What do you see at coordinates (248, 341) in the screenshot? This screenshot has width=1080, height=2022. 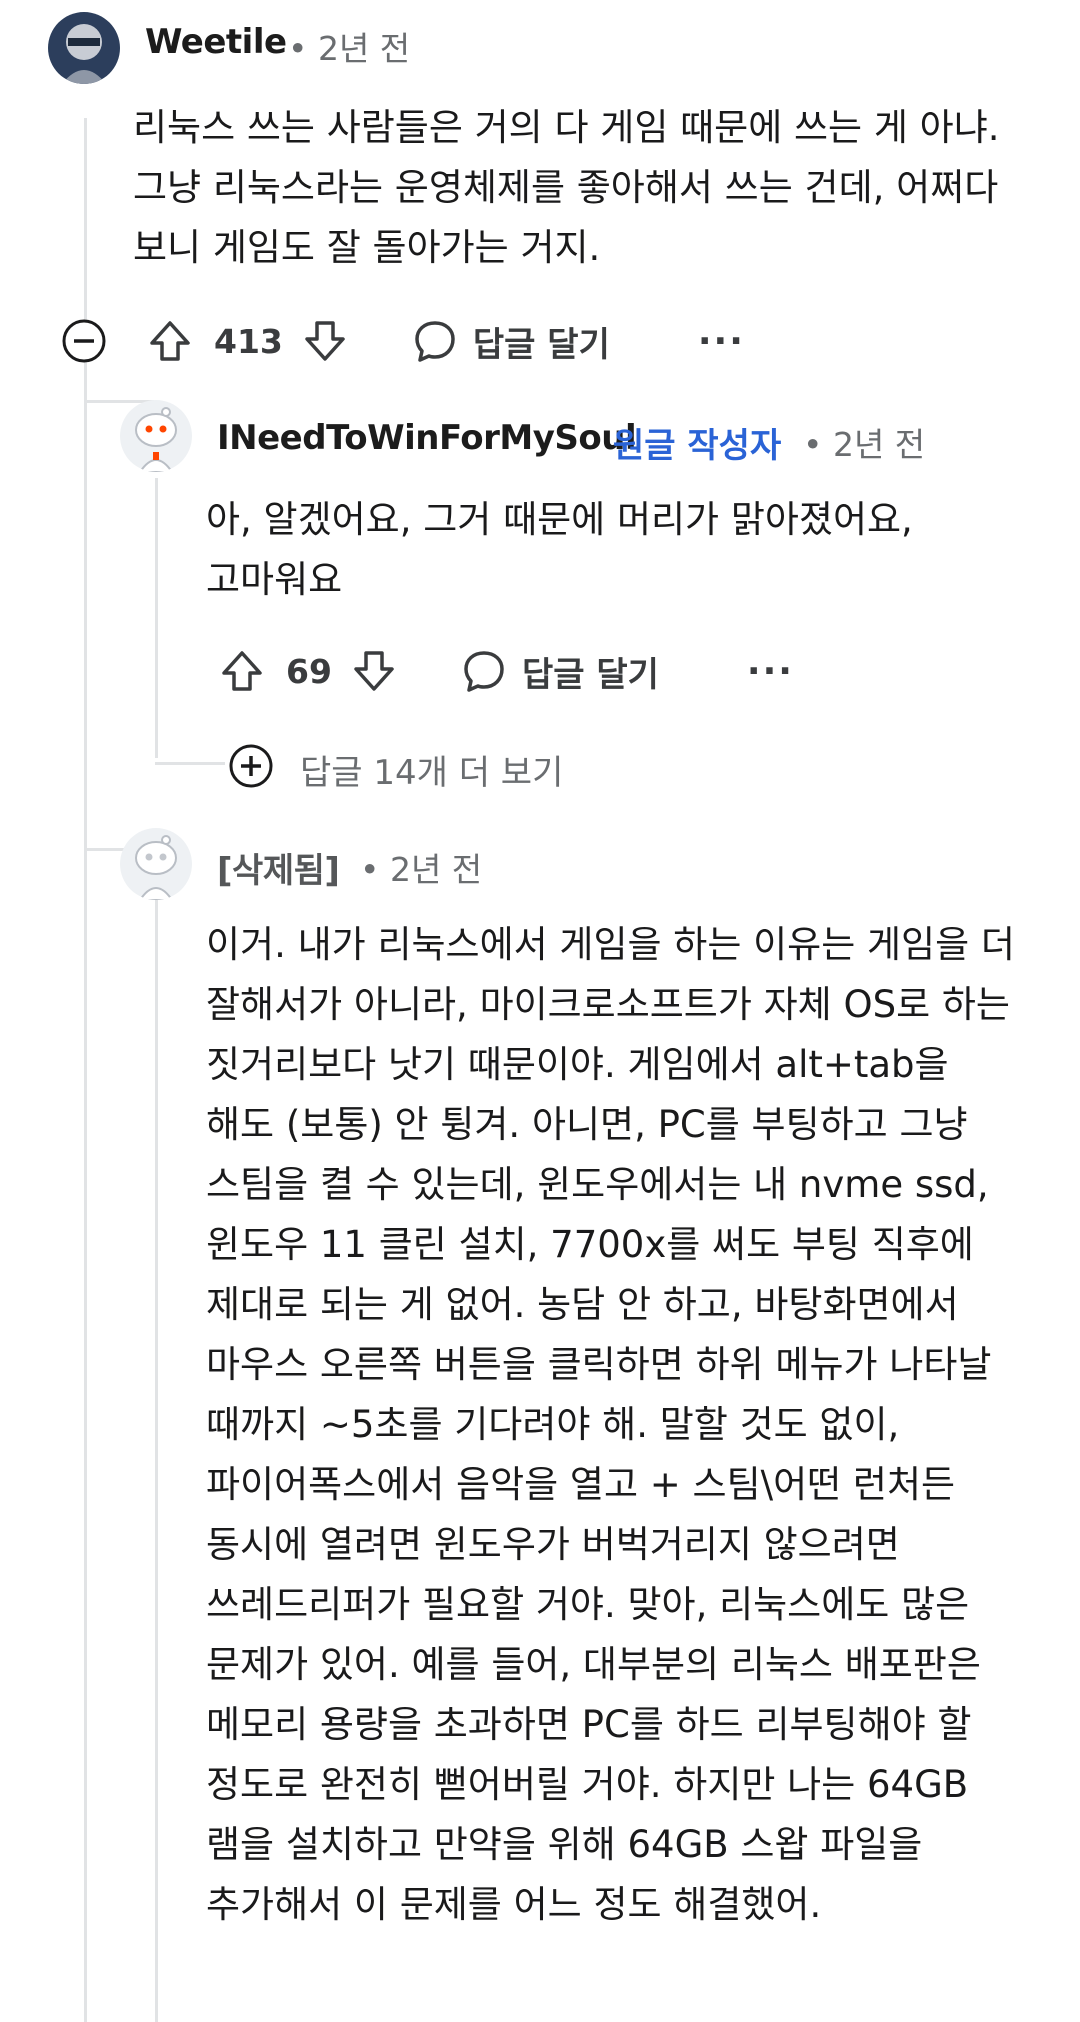 I see `vote-score: 413` at bounding box center [248, 341].